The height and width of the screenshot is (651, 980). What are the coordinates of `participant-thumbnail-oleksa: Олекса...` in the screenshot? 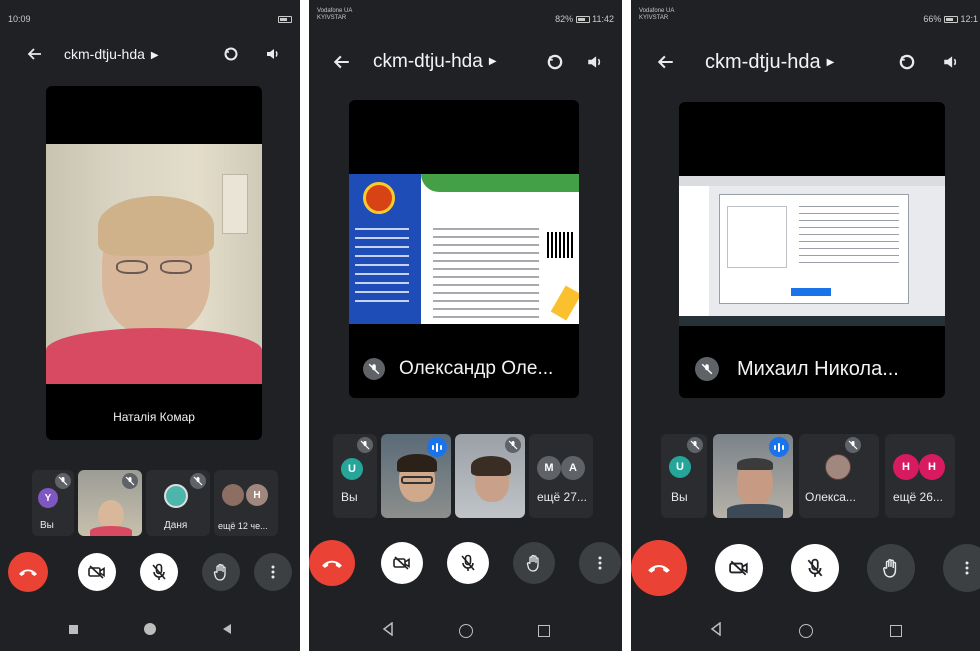 It's located at (839, 476).